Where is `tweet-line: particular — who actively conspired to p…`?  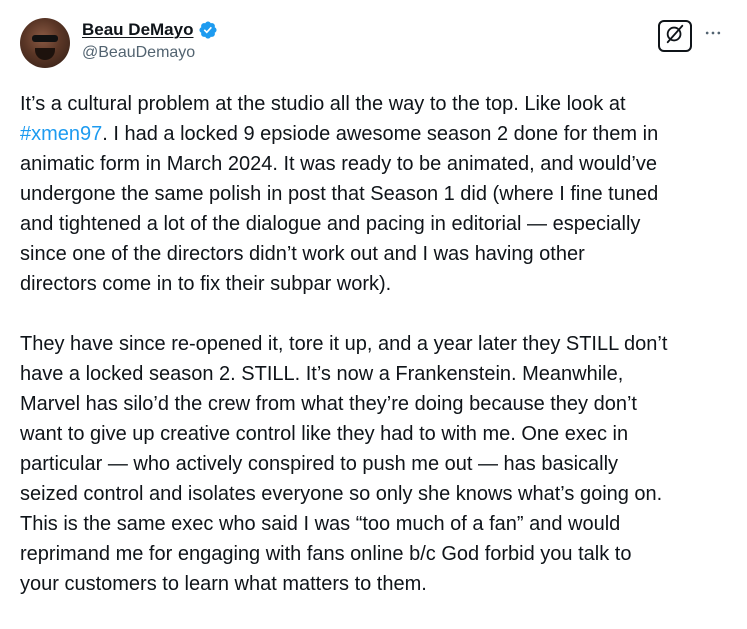 tweet-line: particular — who actively conspired to p… is located at coordinates (319, 464).